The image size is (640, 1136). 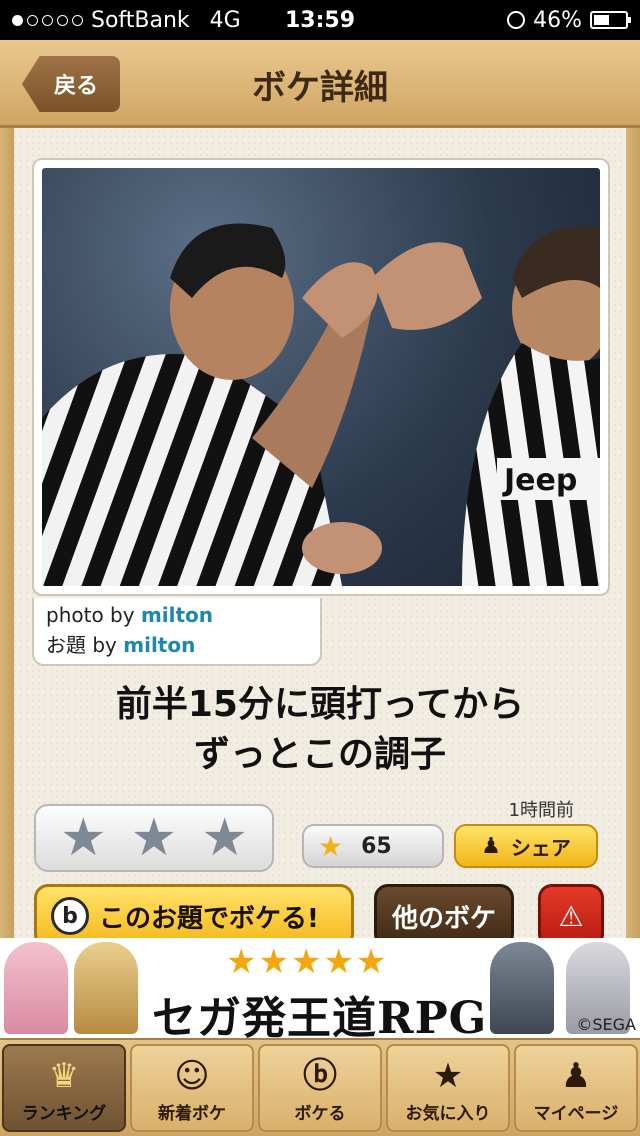 I want to click on favorite-count-badge: ★ 65, so click(x=373, y=846).